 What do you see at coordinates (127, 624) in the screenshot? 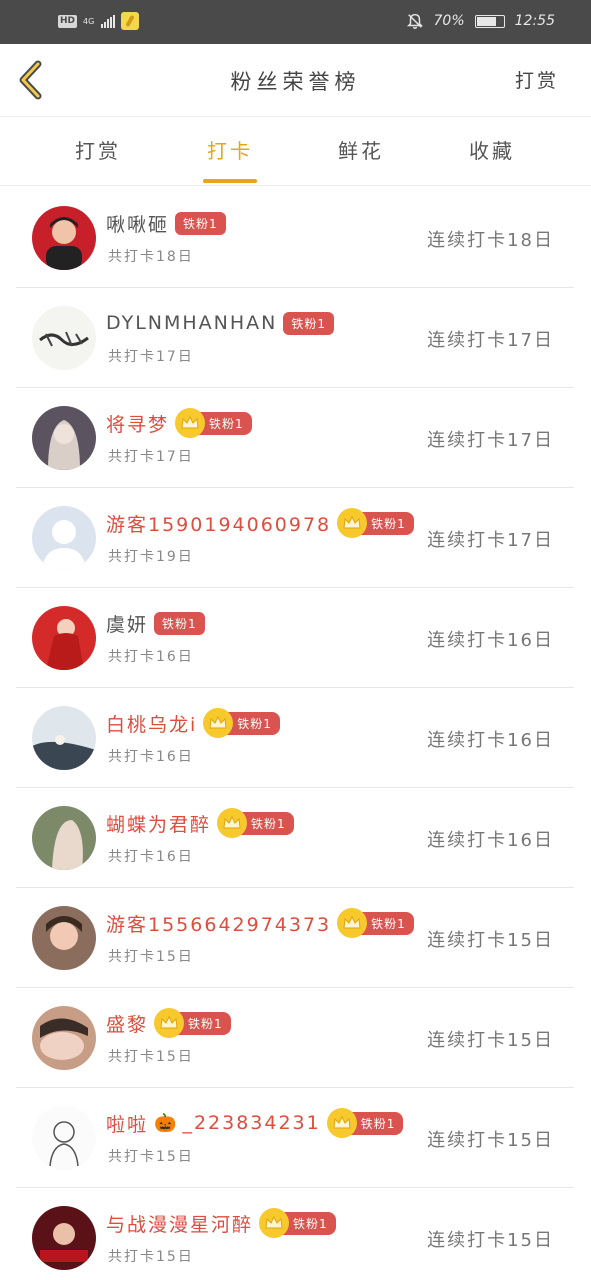
I see `fan-name: 虞妍` at bounding box center [127, 624].